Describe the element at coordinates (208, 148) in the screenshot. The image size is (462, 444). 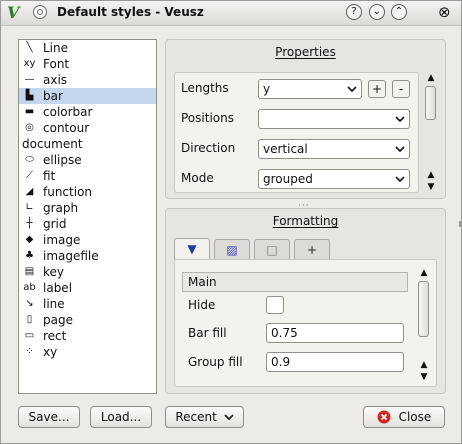
I see `direction-label: Direction` at that location.